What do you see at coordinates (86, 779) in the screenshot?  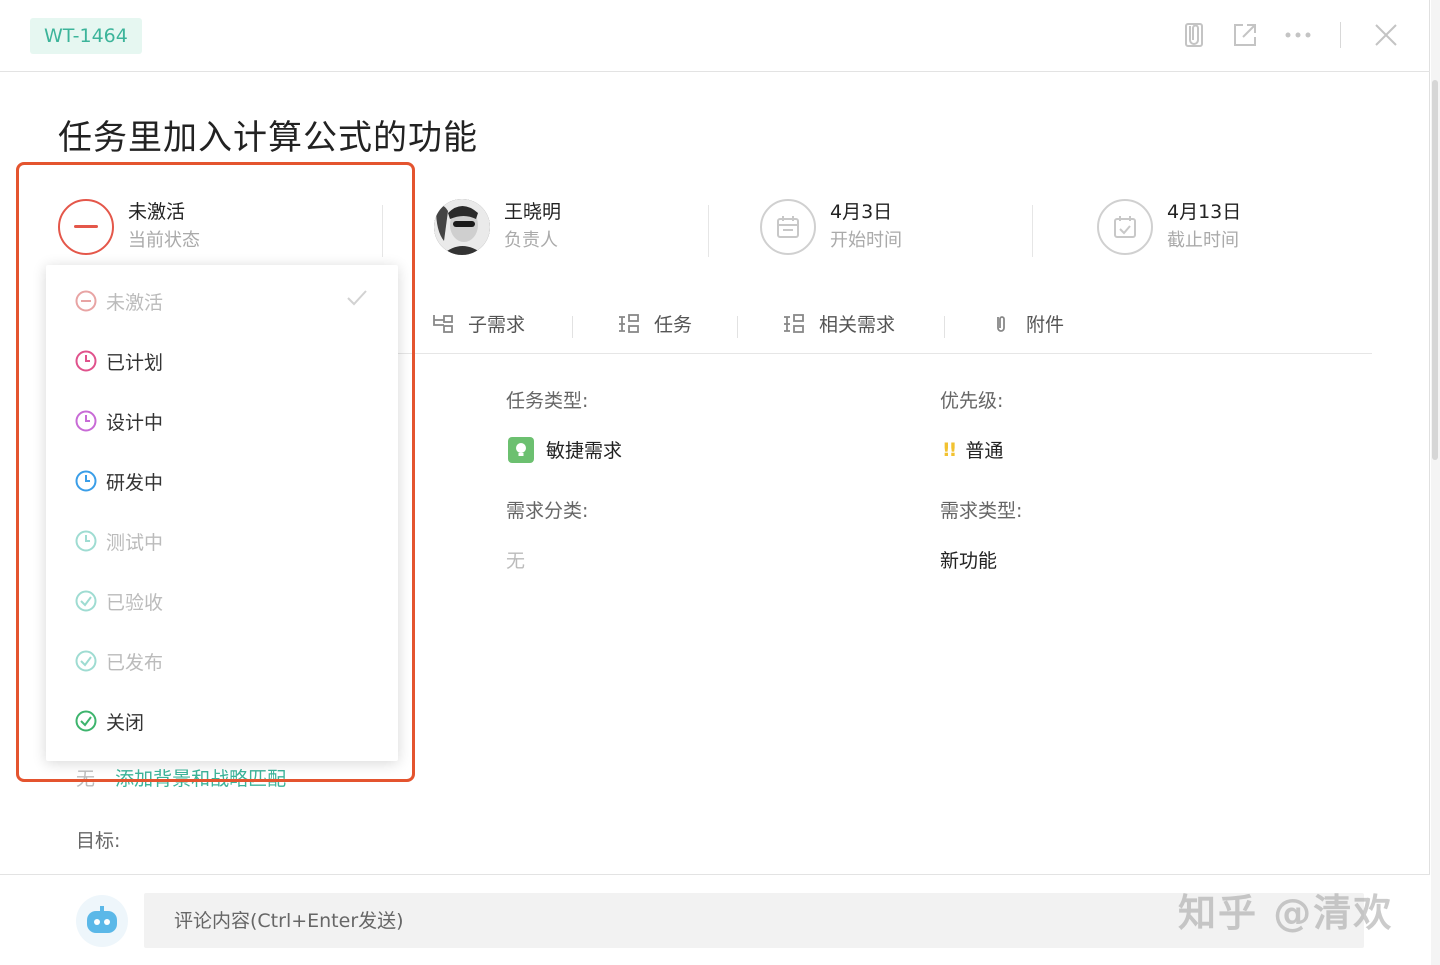 I see `background-empty: 无` at bounding box center [86, 779].